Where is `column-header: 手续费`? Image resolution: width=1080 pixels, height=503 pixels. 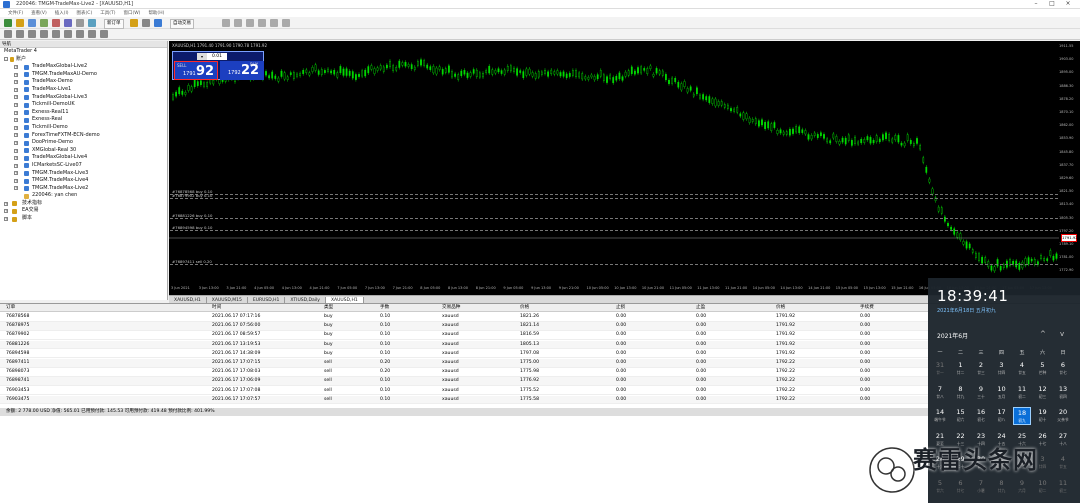
column-header: 手续费 is located at coordinates (867, 308).